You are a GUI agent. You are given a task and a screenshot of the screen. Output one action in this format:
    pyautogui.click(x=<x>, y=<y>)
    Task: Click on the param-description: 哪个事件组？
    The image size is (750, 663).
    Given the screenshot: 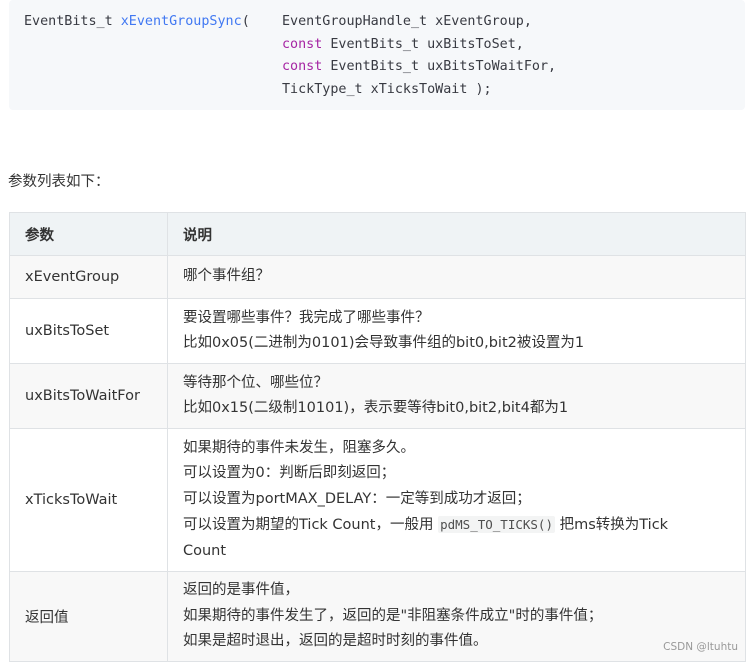 What is the action you would take?
    pyautogui.click(x=456, y=277)
    